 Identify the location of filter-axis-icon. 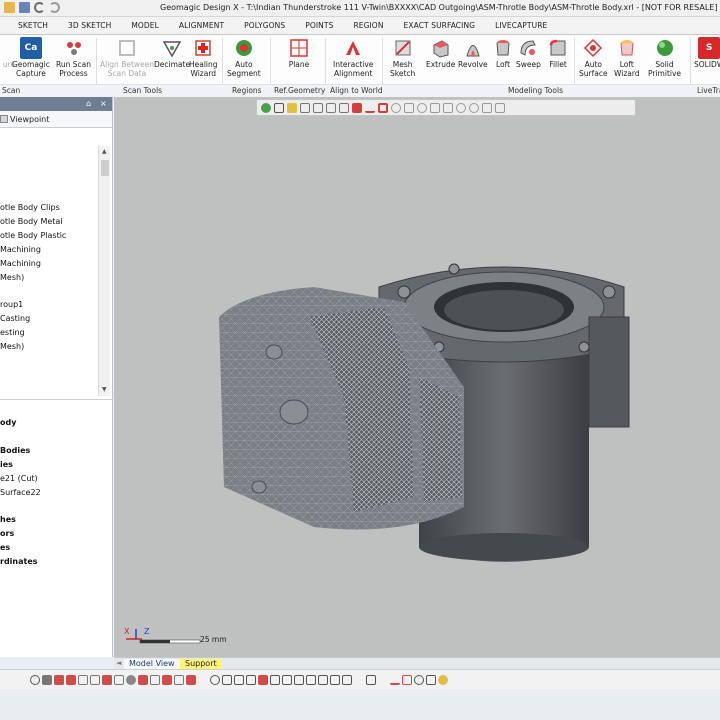
(167, 679).